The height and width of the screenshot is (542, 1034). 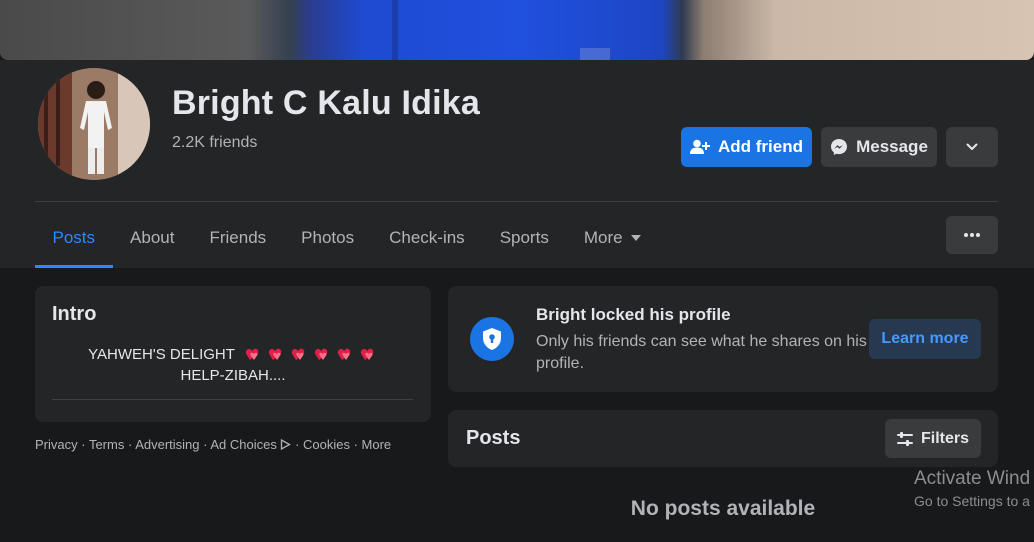 I want to click on filters-button: Filters, so click(x=933, y=438).